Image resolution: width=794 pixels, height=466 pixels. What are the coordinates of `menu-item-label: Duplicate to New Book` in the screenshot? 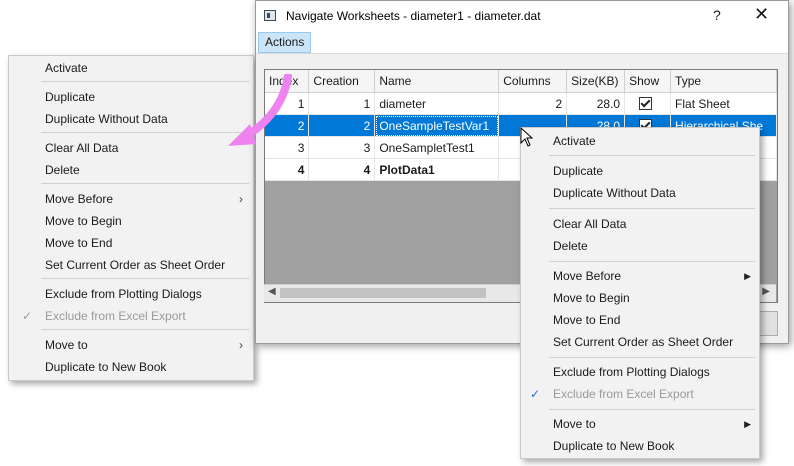 It's located at (614, 446).